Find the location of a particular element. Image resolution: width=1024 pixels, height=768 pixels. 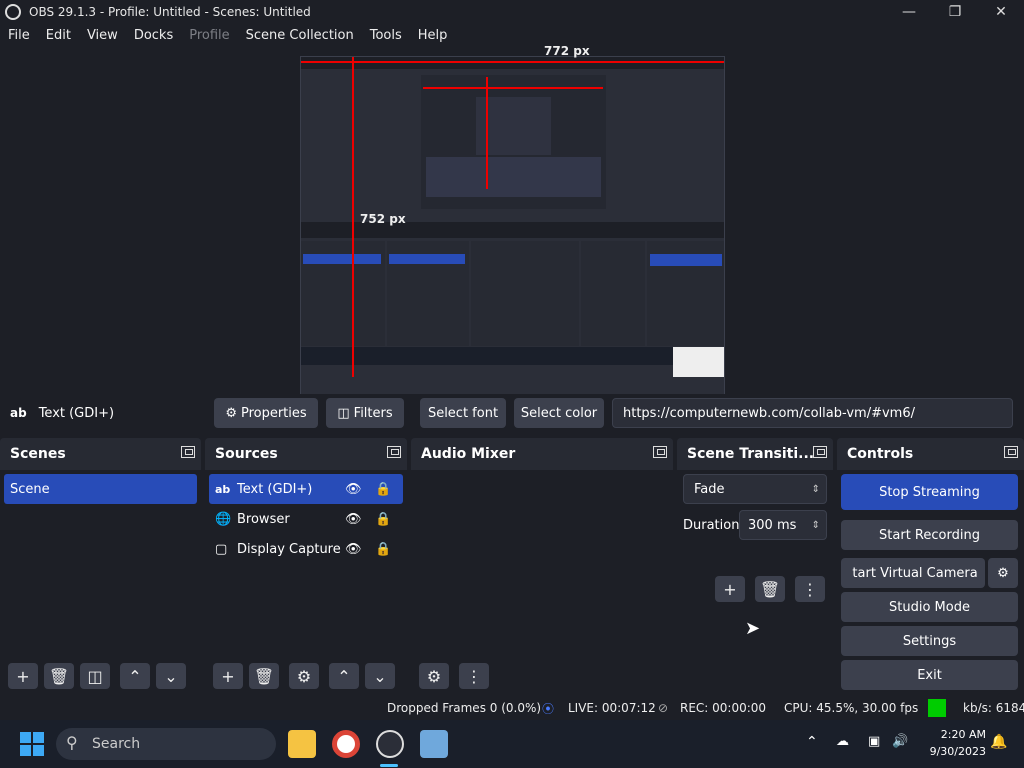

nested-taskbar is located at coordinates (512, 356).